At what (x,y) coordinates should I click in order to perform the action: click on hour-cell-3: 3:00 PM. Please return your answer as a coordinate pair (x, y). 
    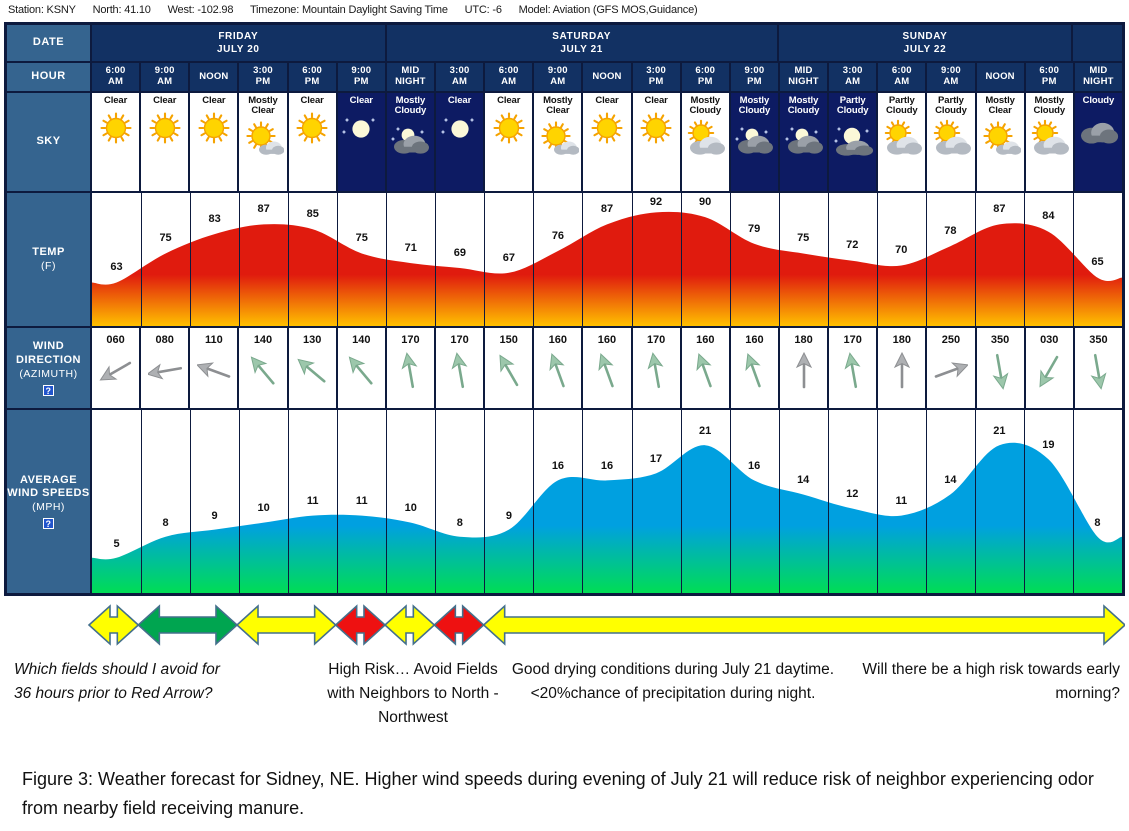
    Looking at the image, I should click on (263, 77).